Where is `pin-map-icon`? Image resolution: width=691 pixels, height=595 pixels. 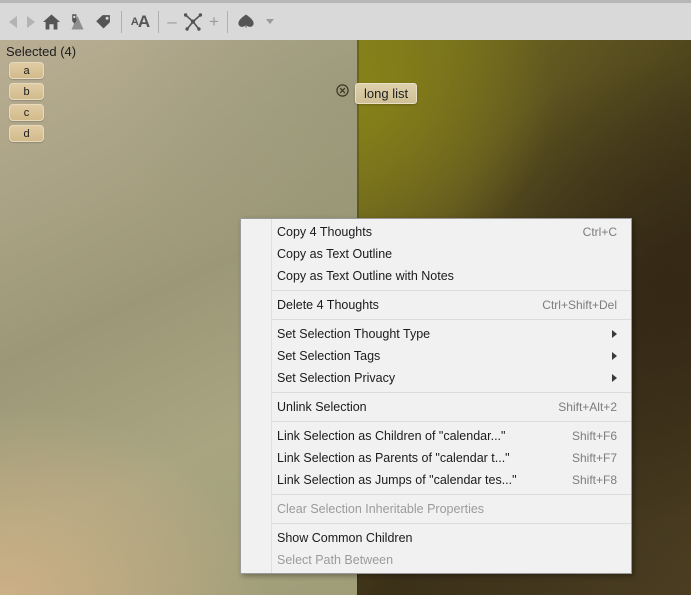 pin-map-icon is located at coordinates (77, 22).